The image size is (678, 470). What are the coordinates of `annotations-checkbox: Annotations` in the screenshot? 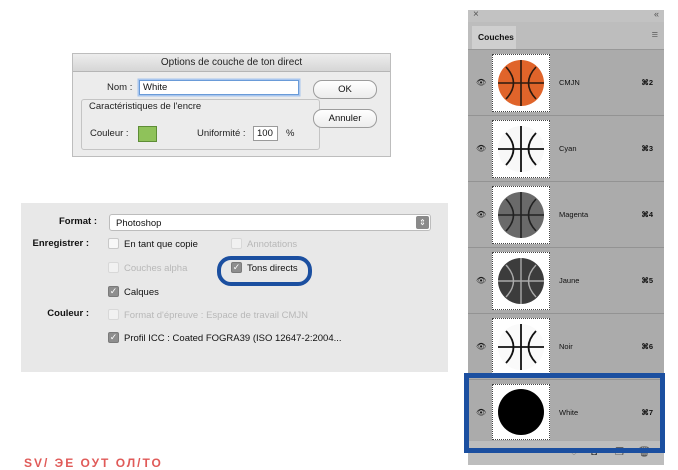 It's located at (264, 244).